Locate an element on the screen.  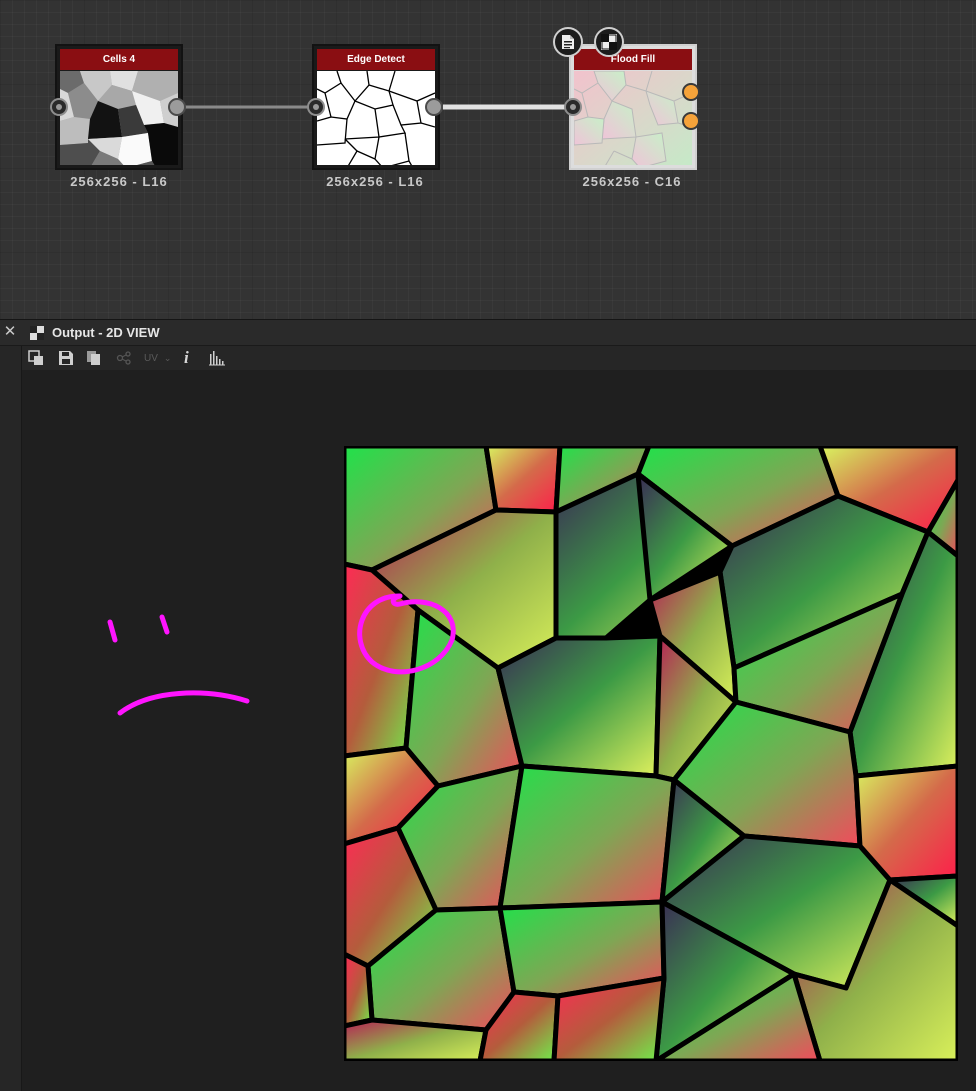
flood-input-port is located at coordinates (573, 107).